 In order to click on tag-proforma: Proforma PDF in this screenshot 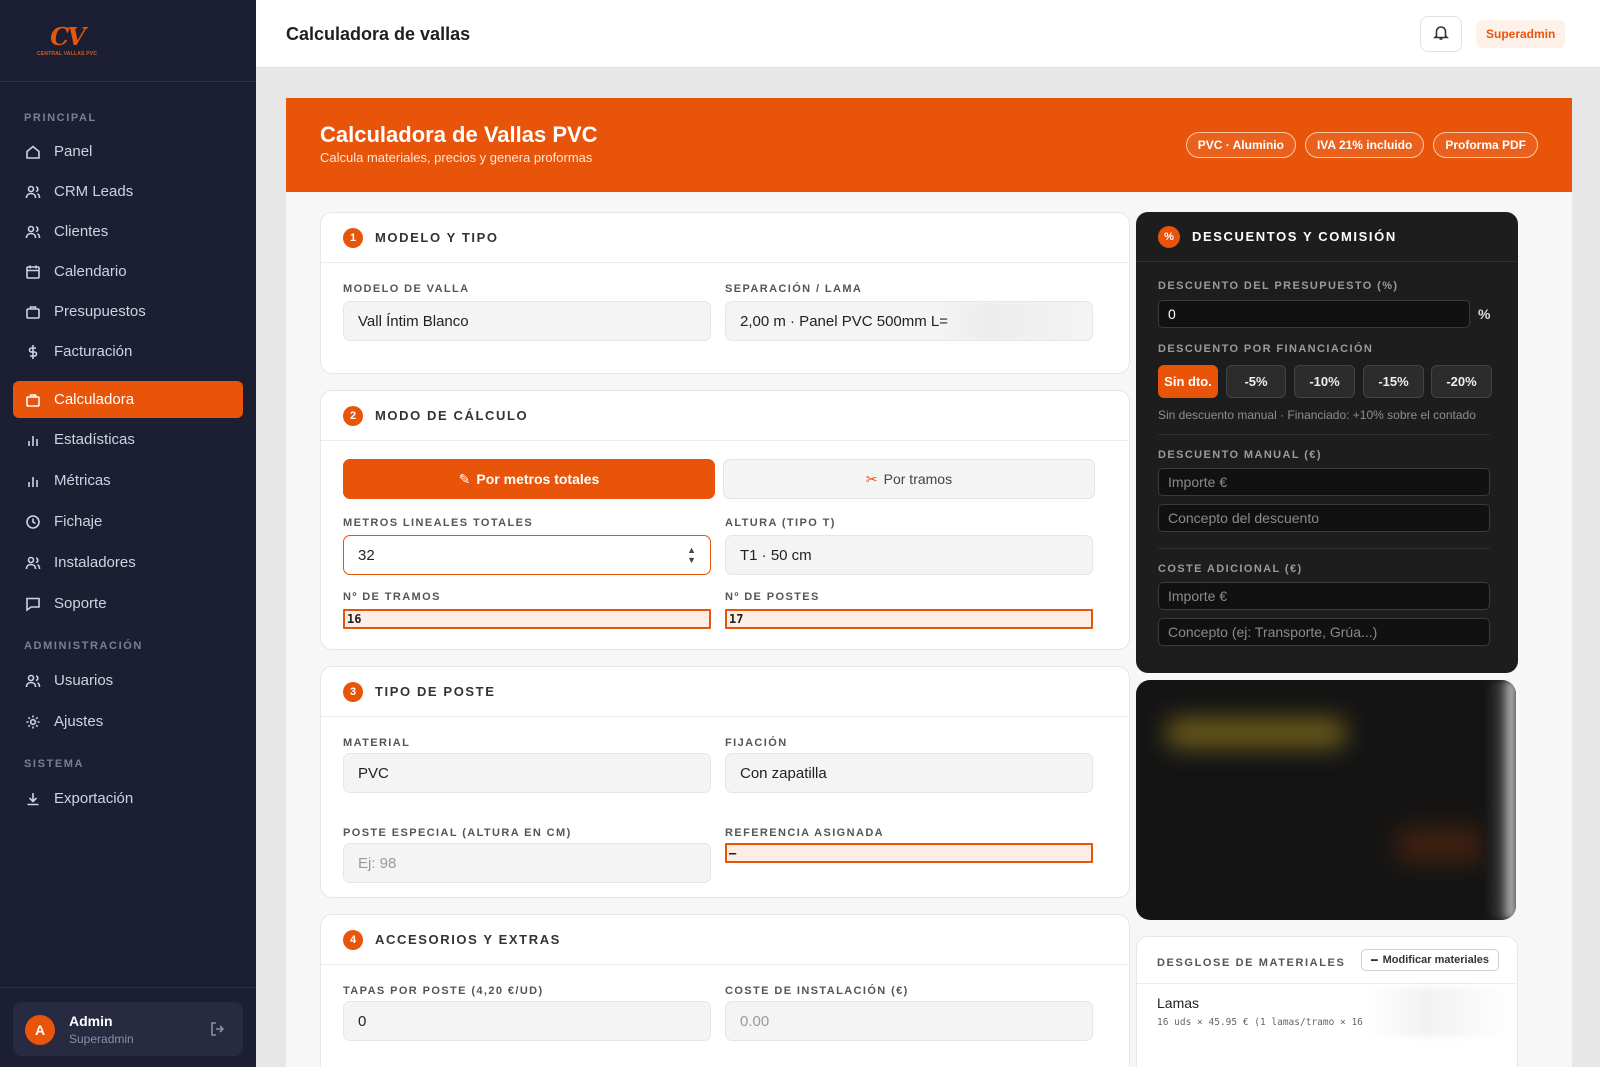, I will do `click(1485, 145)`.